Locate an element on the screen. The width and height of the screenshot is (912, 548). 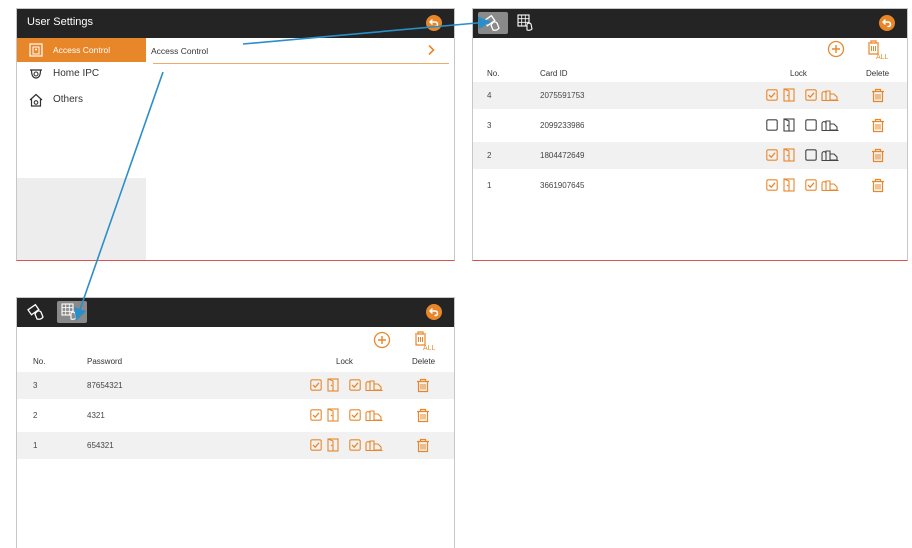
table-row: 2 4321 is located at coordinates (235, 415).